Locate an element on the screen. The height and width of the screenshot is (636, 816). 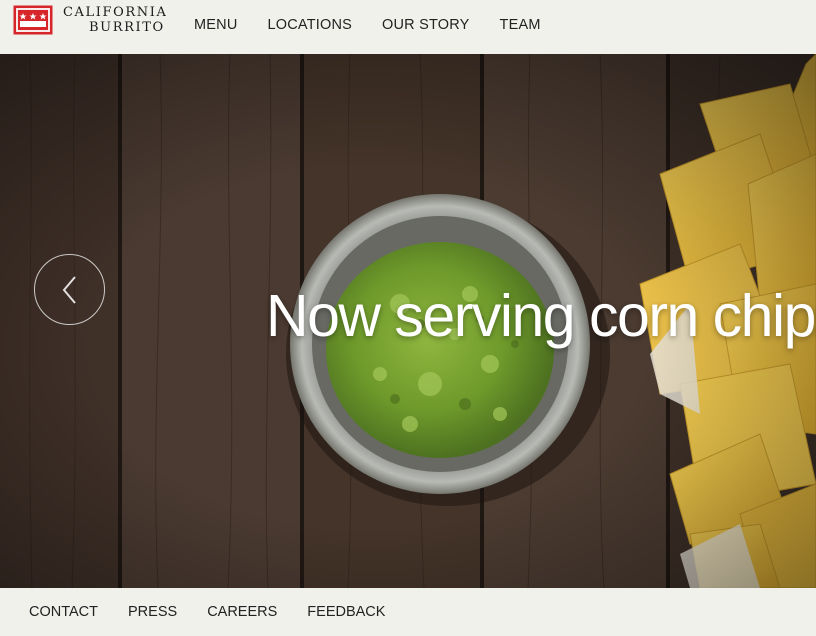
footer-item-feedback: FEEDBACK is located at coordinates (346, 612).